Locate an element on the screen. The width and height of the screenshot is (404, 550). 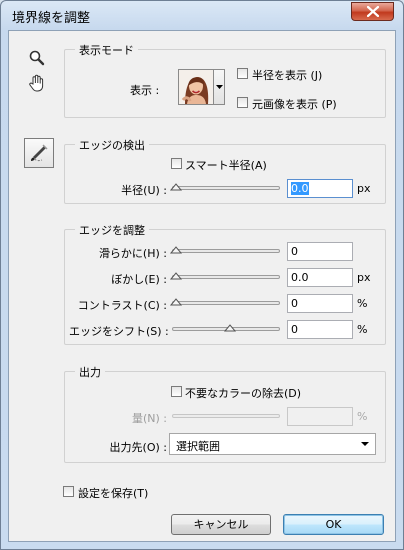
view-mode-dropdown is located at coordinates (219, 87).